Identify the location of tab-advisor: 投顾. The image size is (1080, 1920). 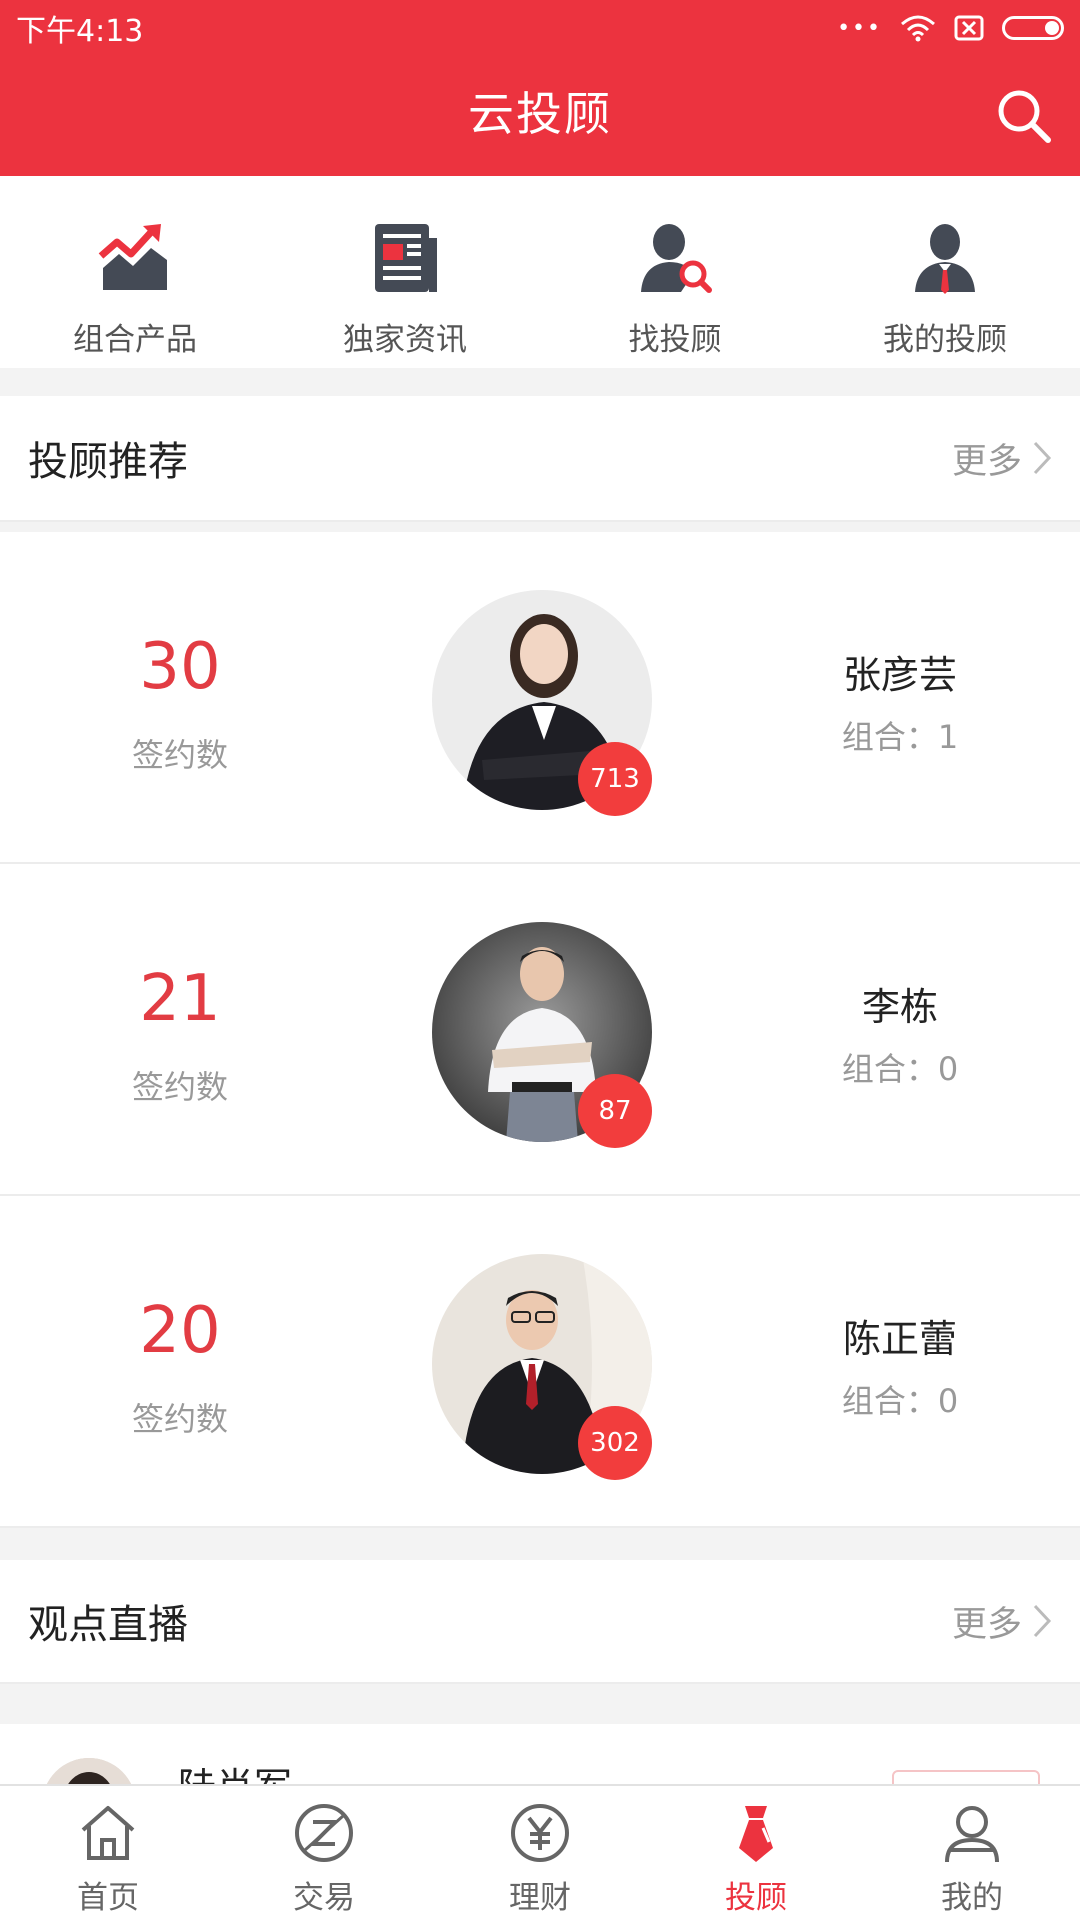
(756, 1853).